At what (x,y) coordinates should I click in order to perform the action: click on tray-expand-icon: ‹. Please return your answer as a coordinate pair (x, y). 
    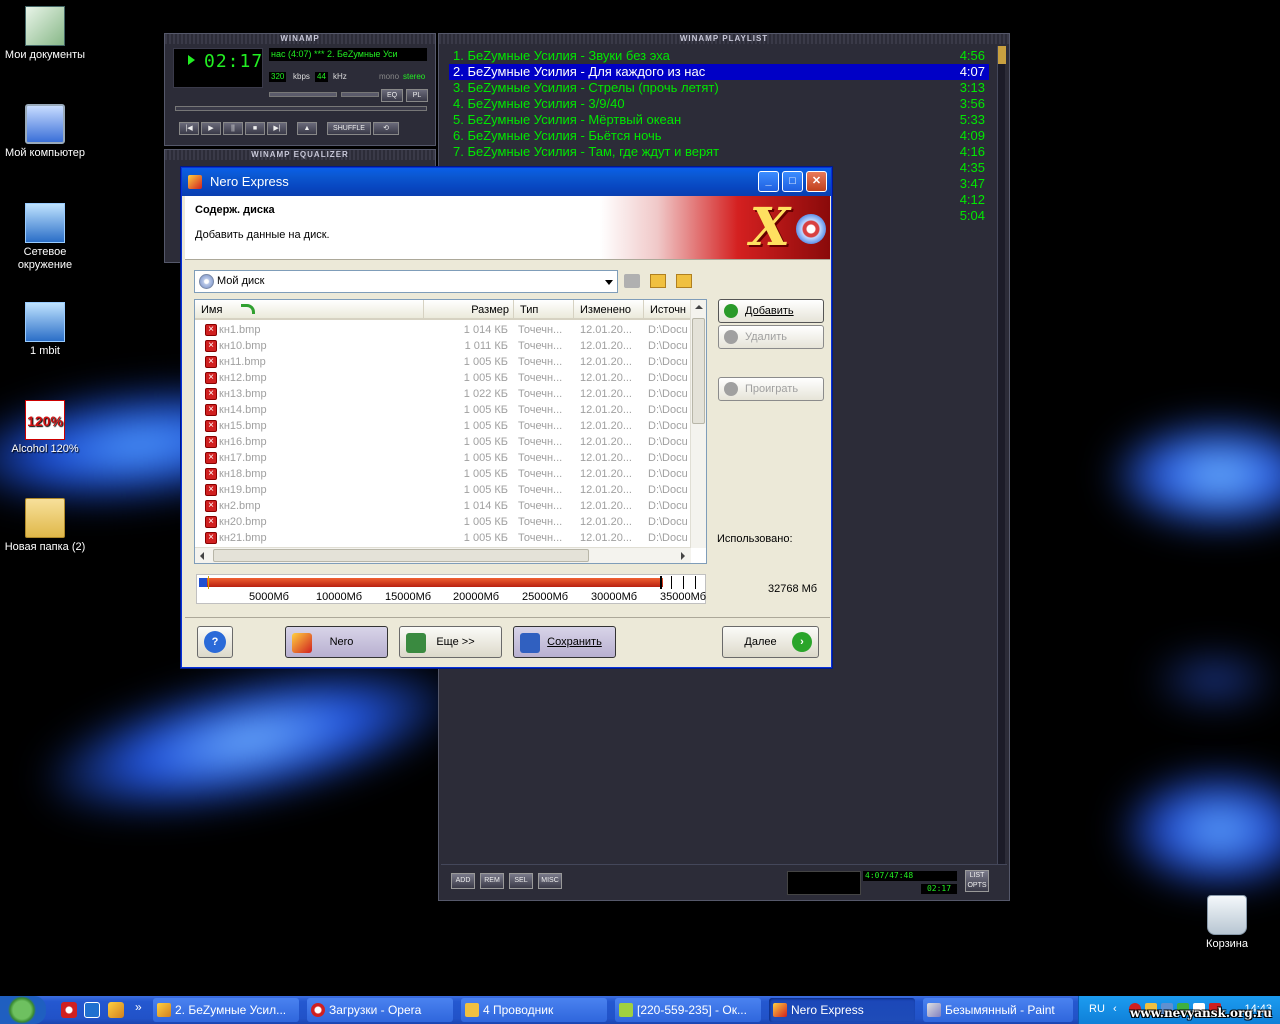
    Looking at the image, I should click on (1119, 1009).